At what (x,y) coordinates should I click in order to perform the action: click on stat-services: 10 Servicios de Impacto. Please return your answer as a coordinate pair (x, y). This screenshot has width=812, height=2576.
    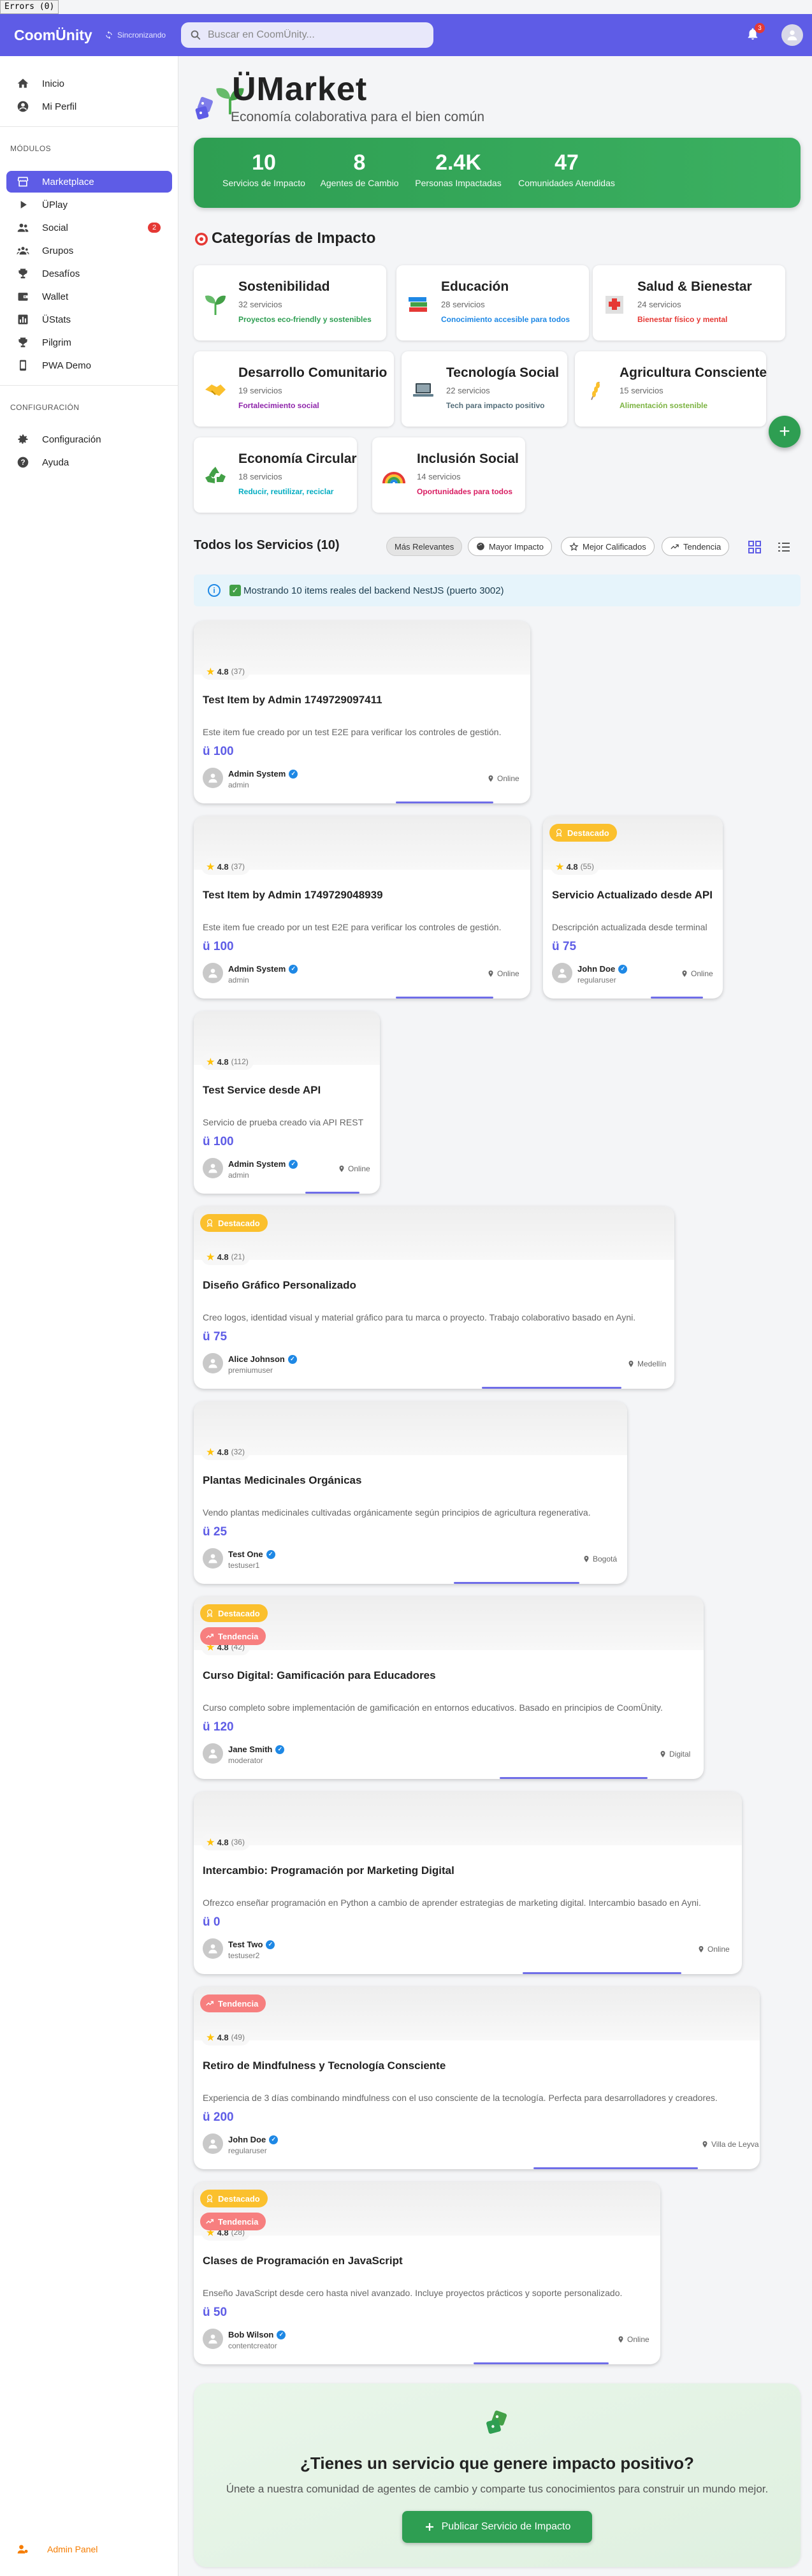
    Looking at the image, I should click on (263, 169).